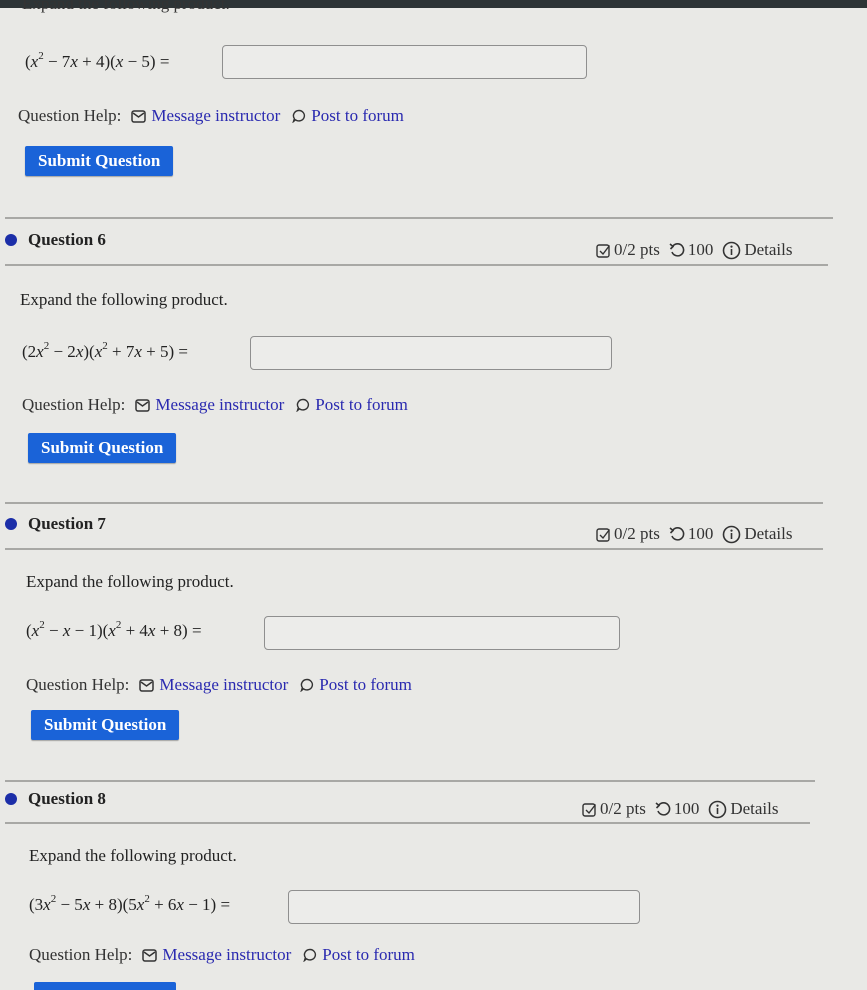 The width and height of the screenshot is (867, 990). I want to click on question-title: Question 7, so click(67, 523).